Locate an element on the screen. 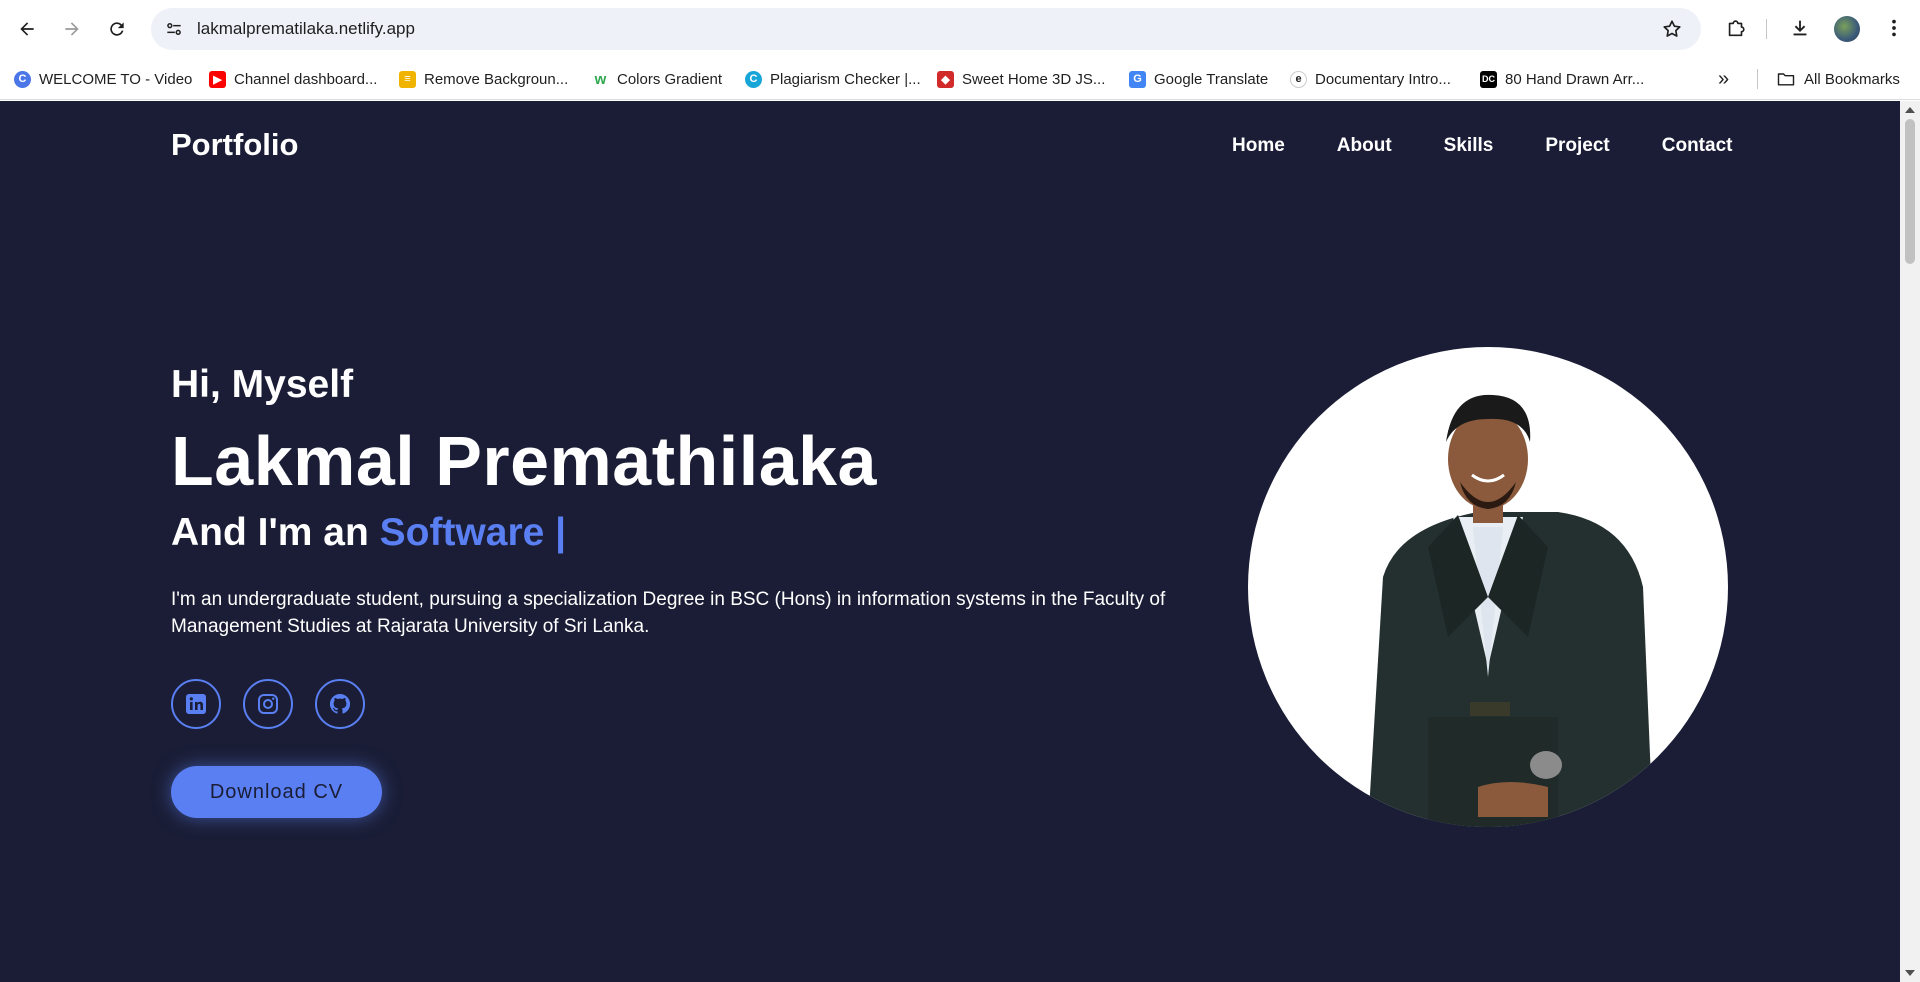 This screenshot has height=982, width=1920. role-typed-text: Software | is located at coordinates (473, 532).